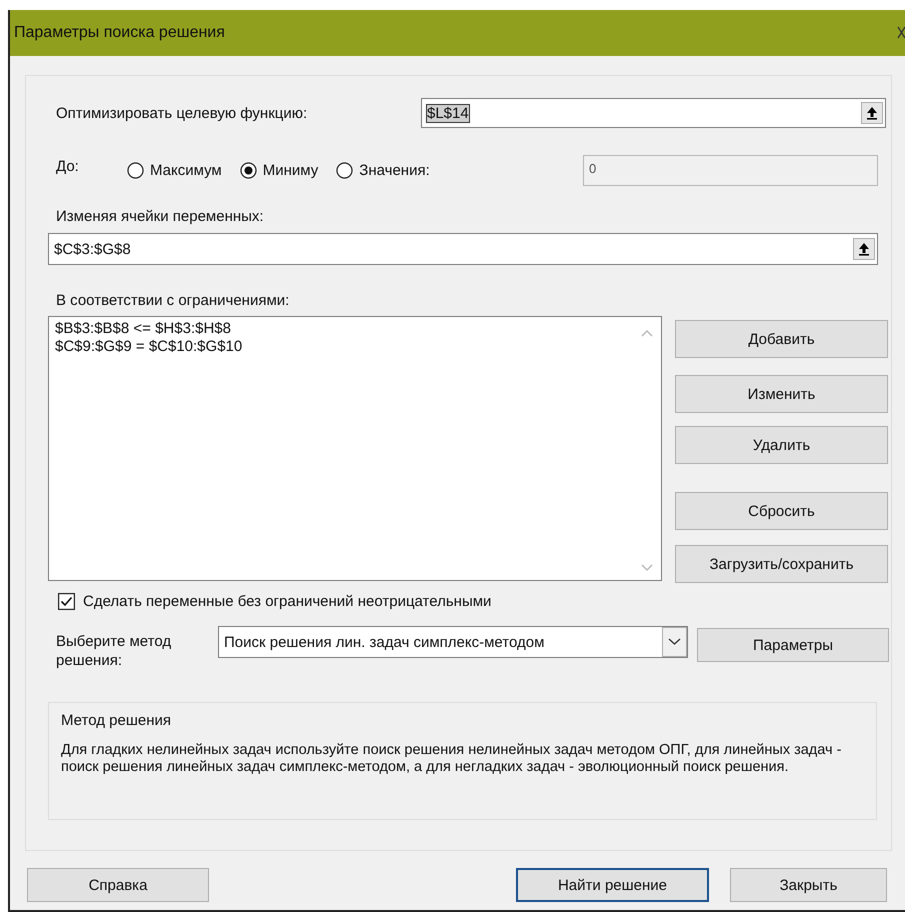 The image size is (905, 912). I want to click on list-item: $B$3:$B$8 <= $H$3:$H$8, so click(358, 329).